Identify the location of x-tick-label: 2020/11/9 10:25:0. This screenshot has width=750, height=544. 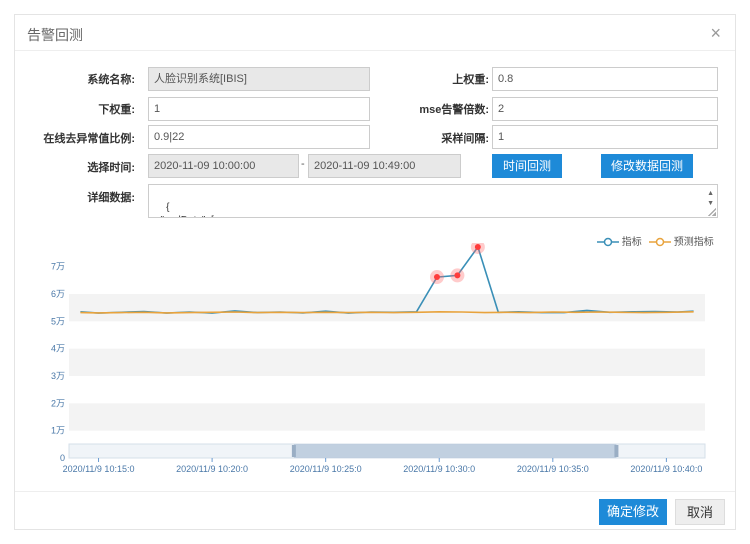
(326, 469).